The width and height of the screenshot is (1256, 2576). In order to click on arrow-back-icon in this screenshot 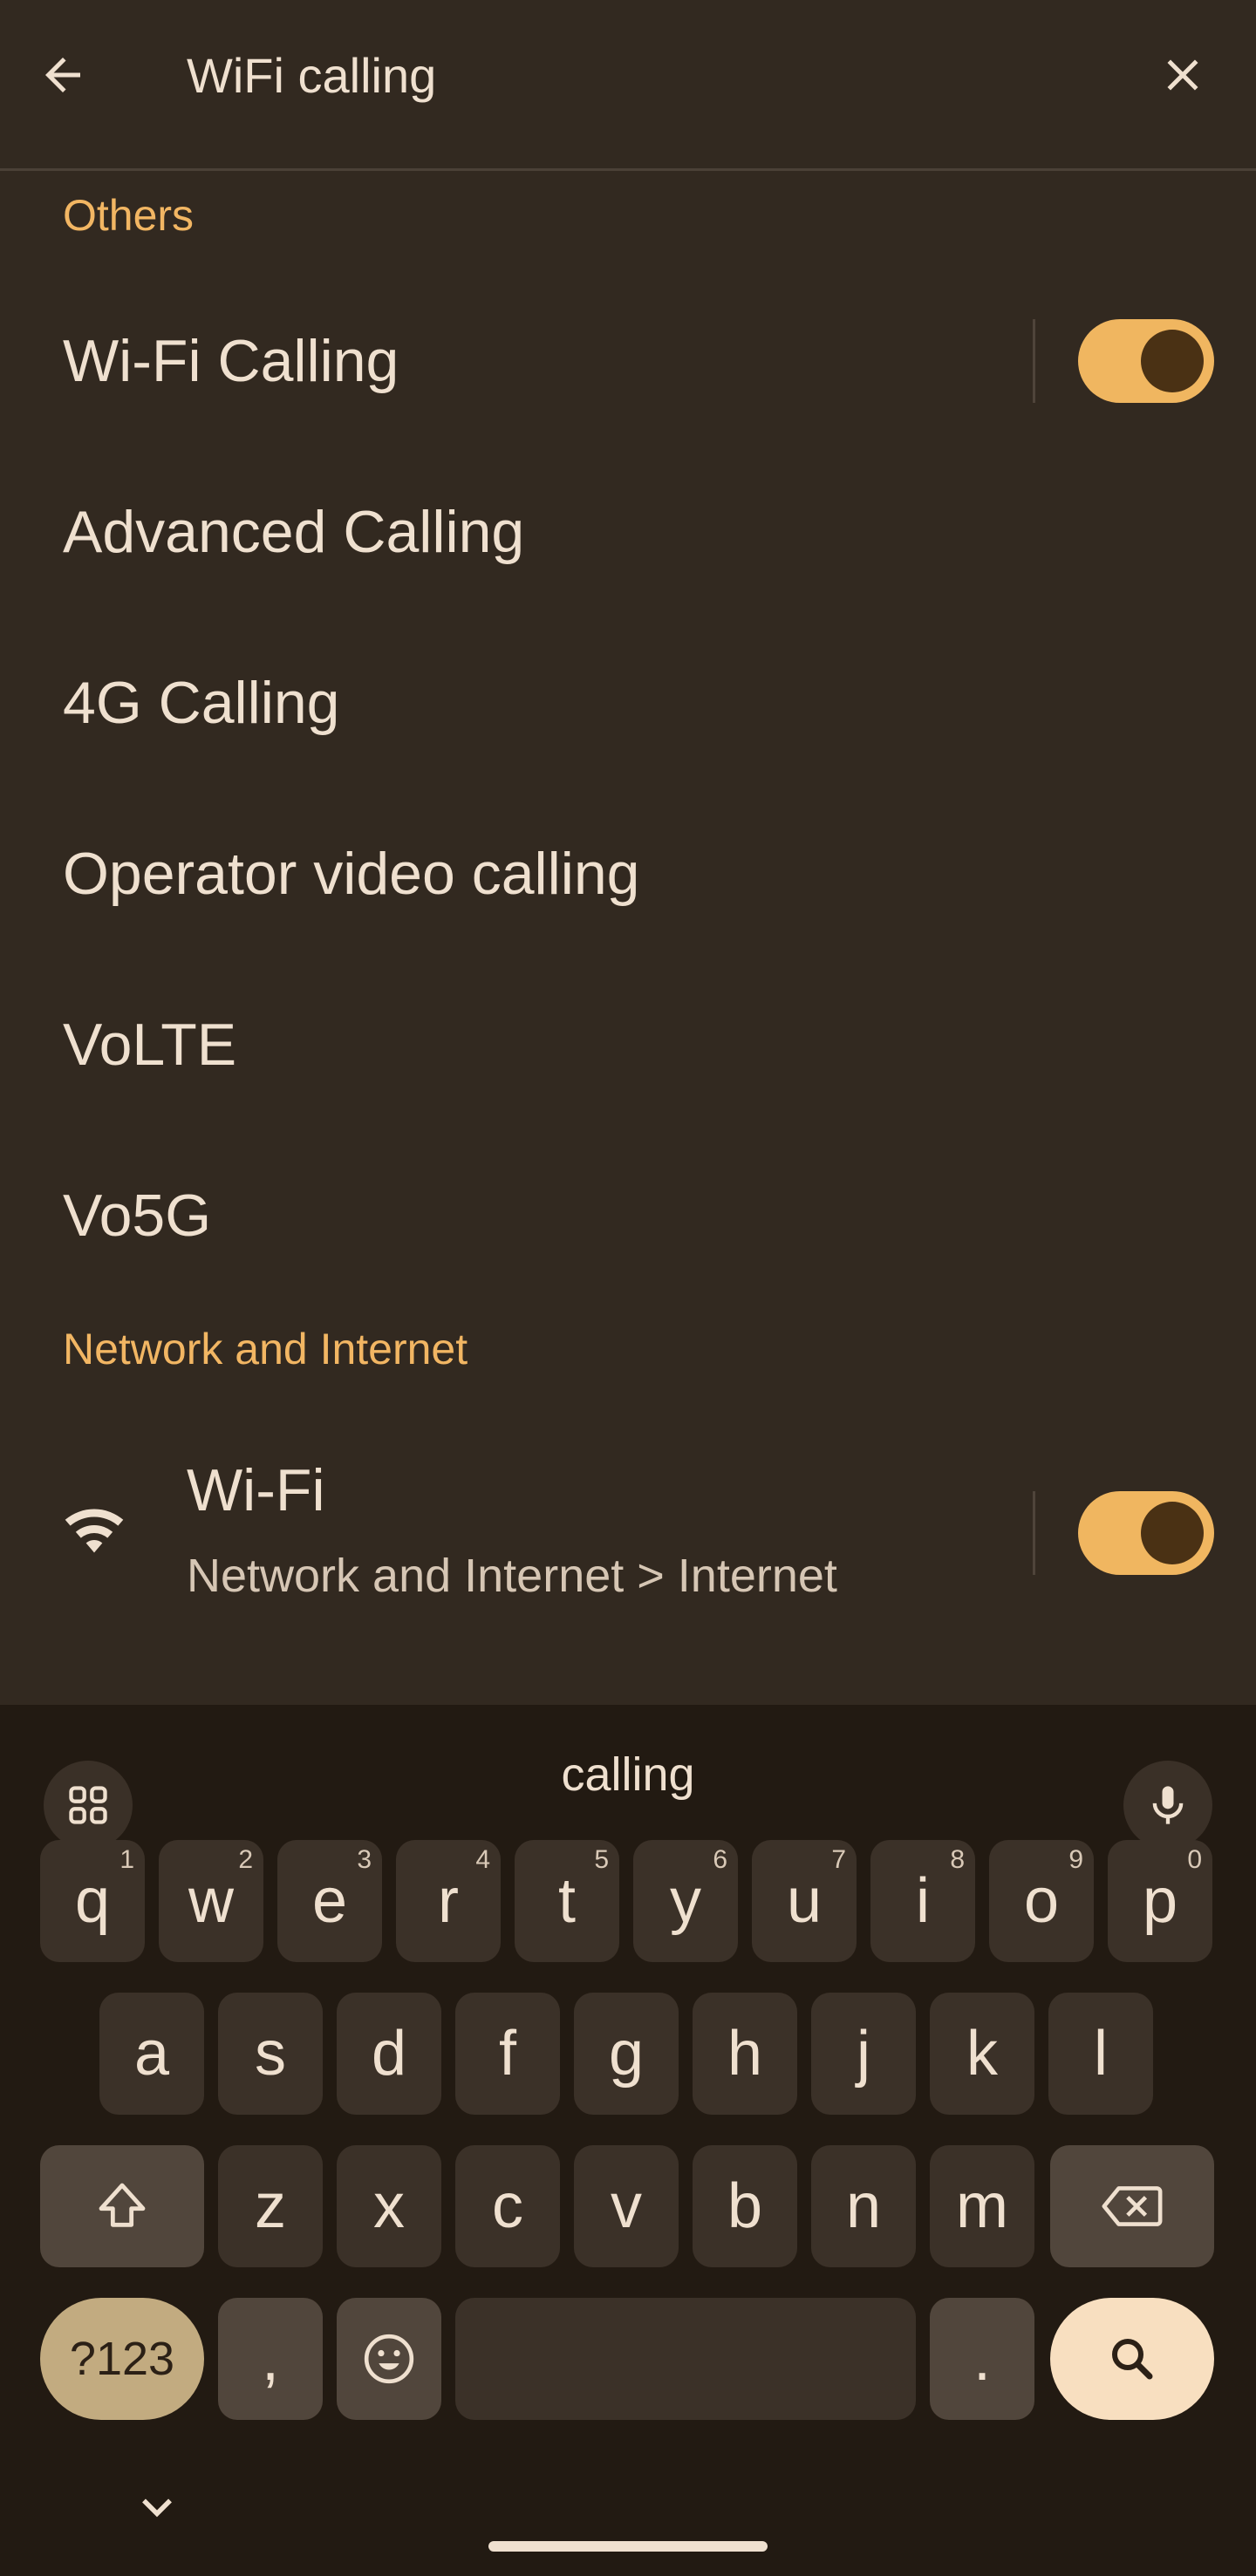, I will do `click(63, 75)`.